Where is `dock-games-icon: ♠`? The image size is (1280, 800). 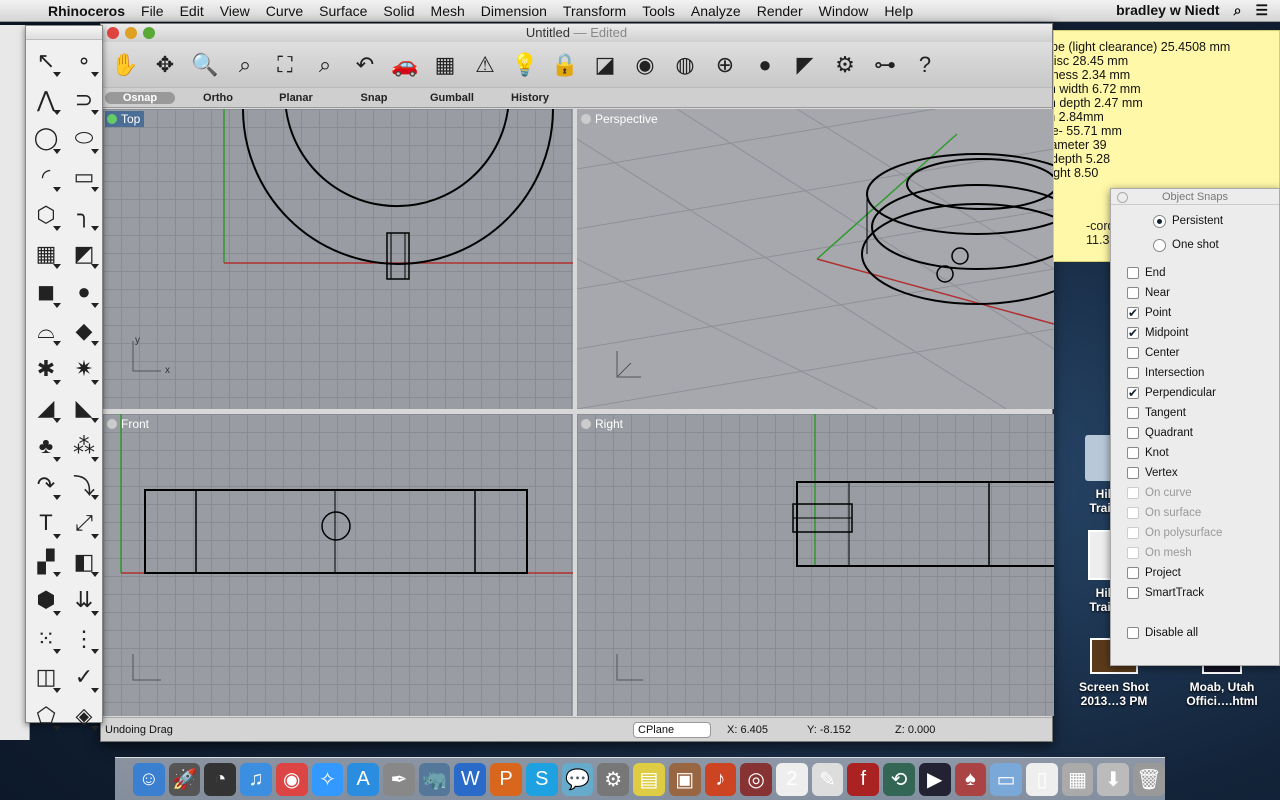 dock-games-icon: ♠ is located at coordinates (970, 779).